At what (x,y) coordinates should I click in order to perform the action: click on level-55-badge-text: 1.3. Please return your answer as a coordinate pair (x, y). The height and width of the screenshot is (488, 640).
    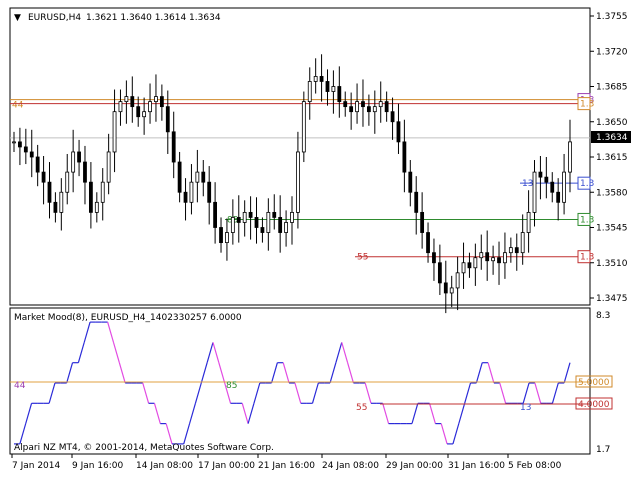
    Looking at the image, I should click on (587, 258).